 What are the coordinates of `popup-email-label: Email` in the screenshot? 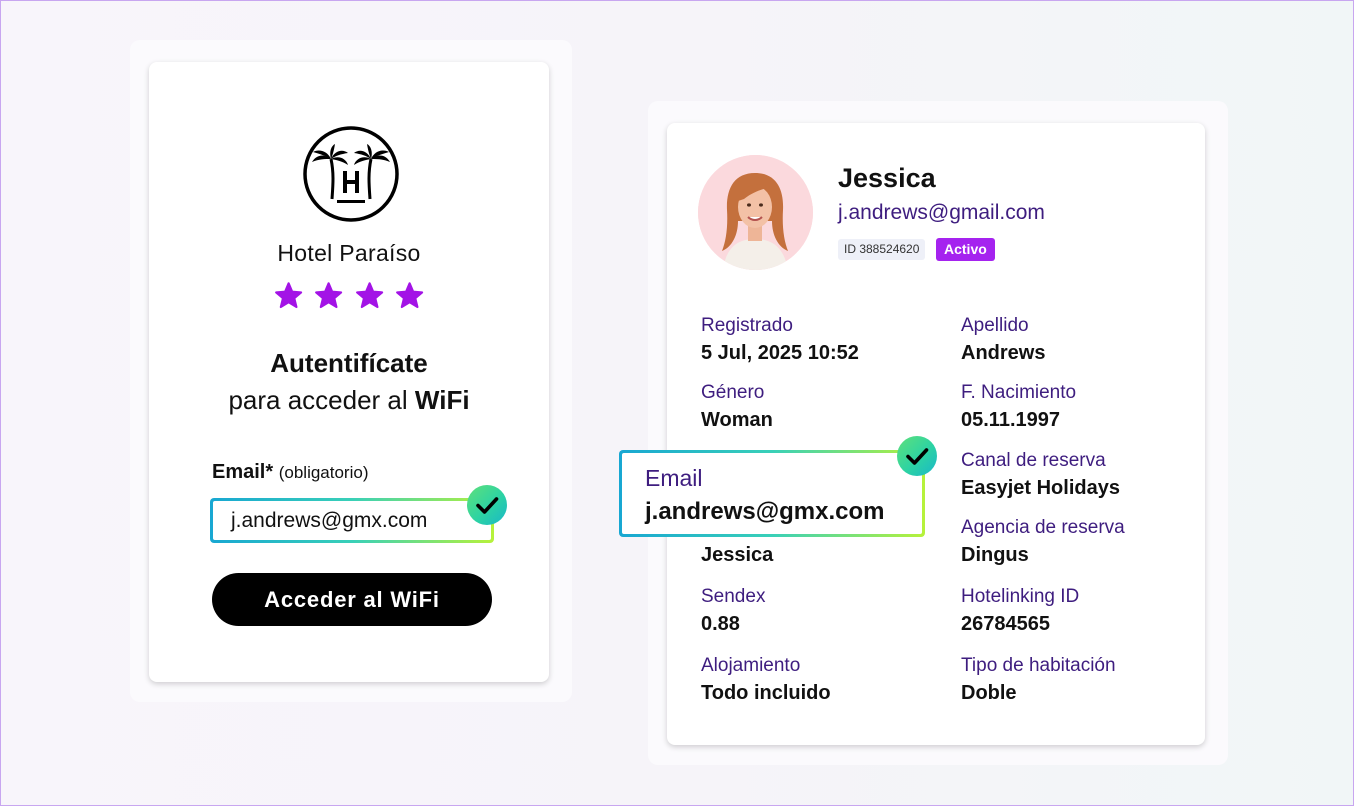 It's located at (674, 478).